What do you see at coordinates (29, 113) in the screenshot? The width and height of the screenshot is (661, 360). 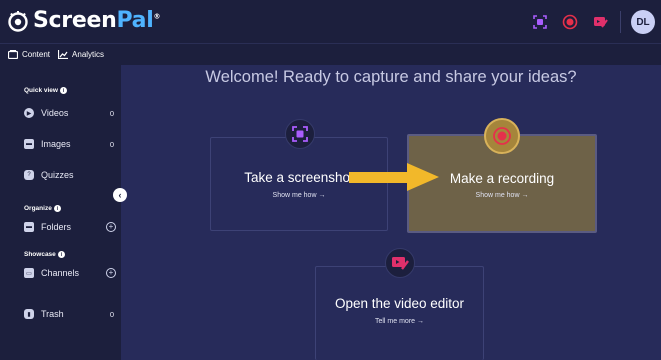 I see `play-icon: ▶` at bounding box center [29, 113].